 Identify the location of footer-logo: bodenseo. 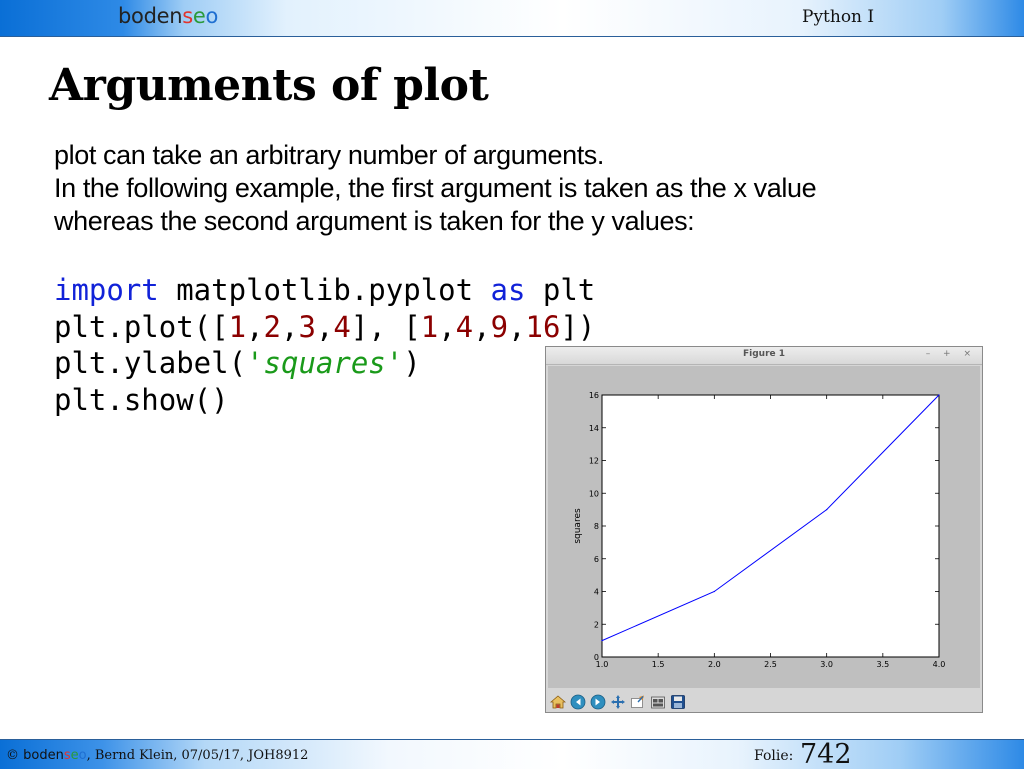
(54, 755).